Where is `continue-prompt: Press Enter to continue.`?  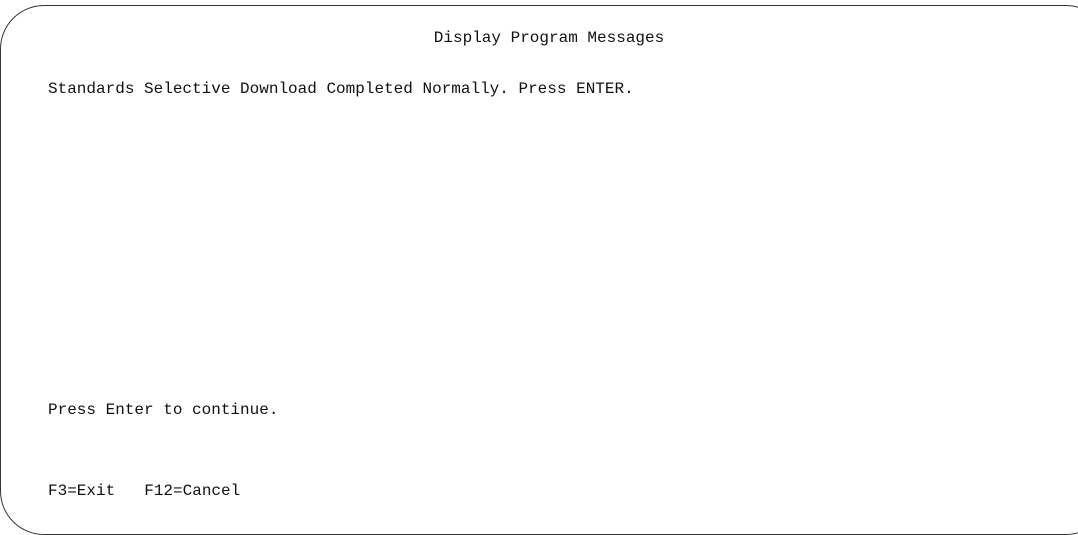 continue-prompt: Press Enter to continue. is located at coordinates (163, 410).